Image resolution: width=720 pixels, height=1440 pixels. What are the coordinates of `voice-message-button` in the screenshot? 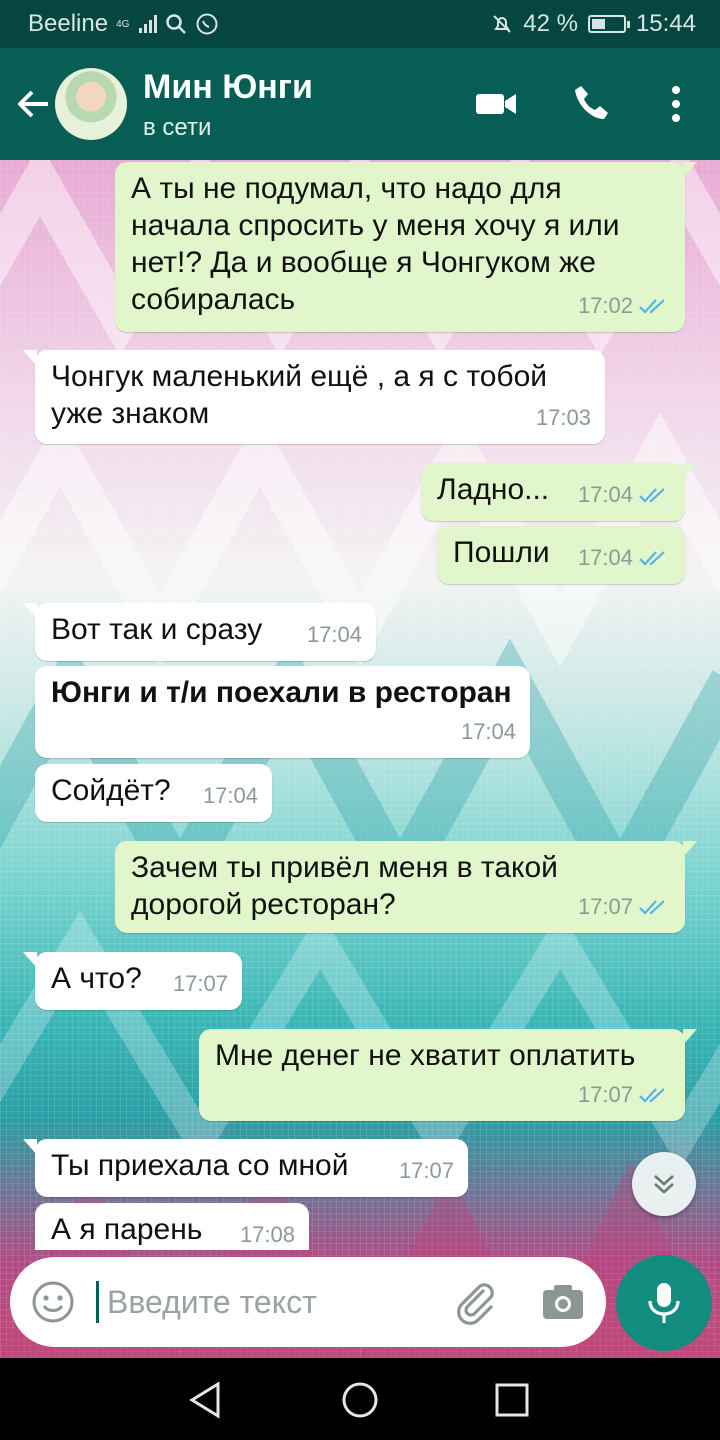 It's located at (664, 1303).